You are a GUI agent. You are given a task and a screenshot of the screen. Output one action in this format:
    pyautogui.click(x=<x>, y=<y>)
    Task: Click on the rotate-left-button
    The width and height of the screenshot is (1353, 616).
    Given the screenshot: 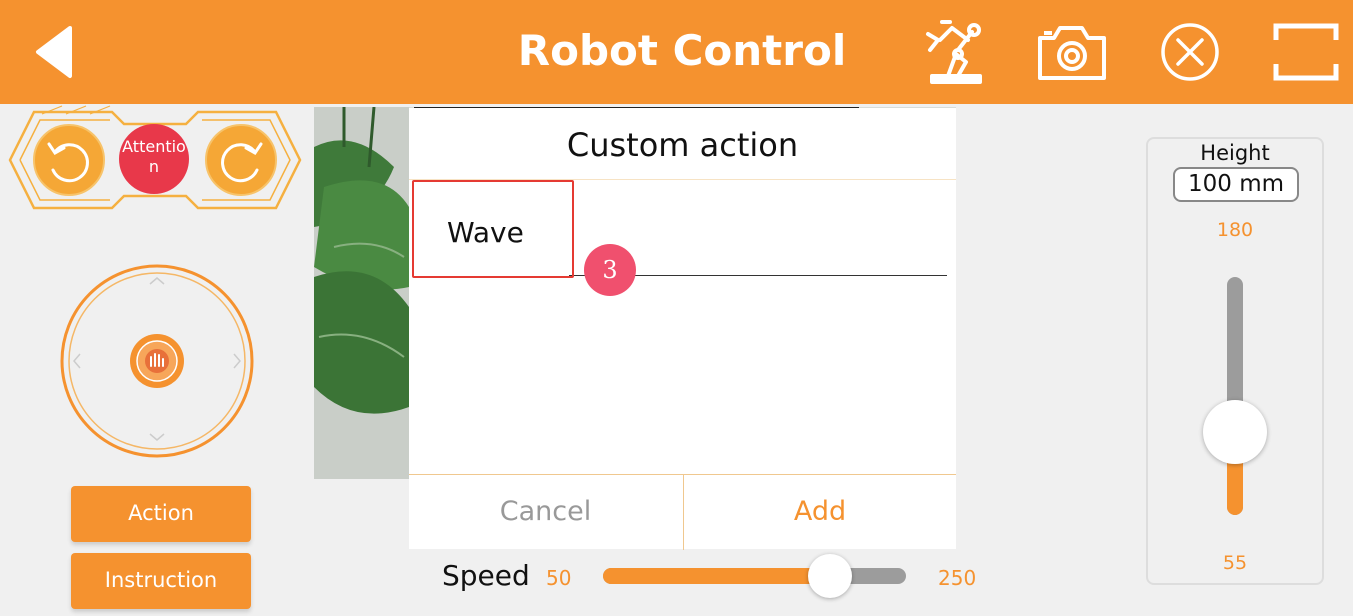 What is the action you would take?
    pyautogui.click(x=69, y=160)
    